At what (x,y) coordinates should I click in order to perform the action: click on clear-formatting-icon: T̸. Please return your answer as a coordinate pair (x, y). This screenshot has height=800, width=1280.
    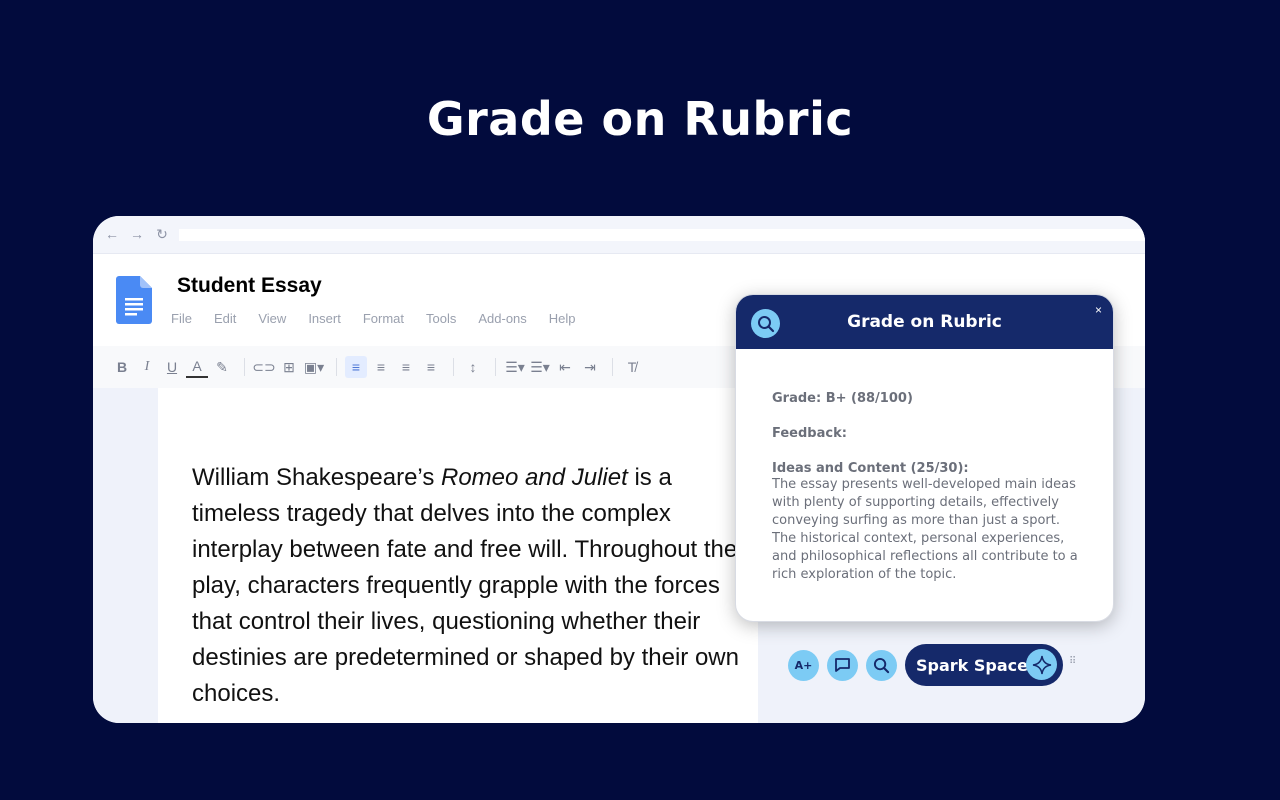
    Looking at the image, I should click on (632, 367).